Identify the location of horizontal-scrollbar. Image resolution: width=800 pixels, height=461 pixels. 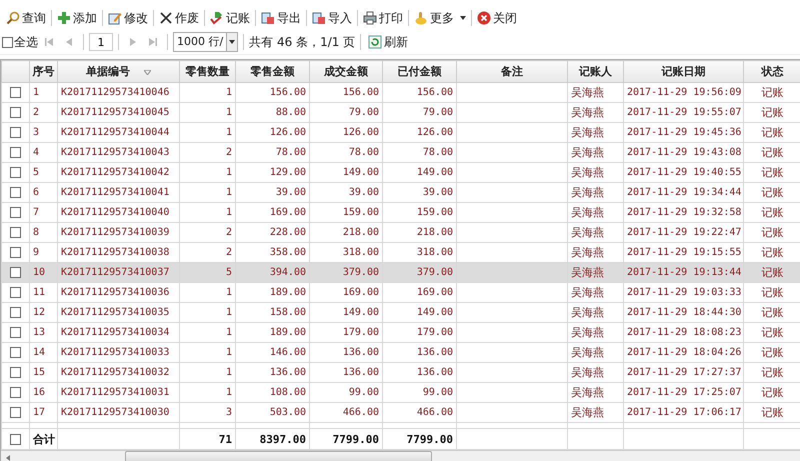
(400, 455).